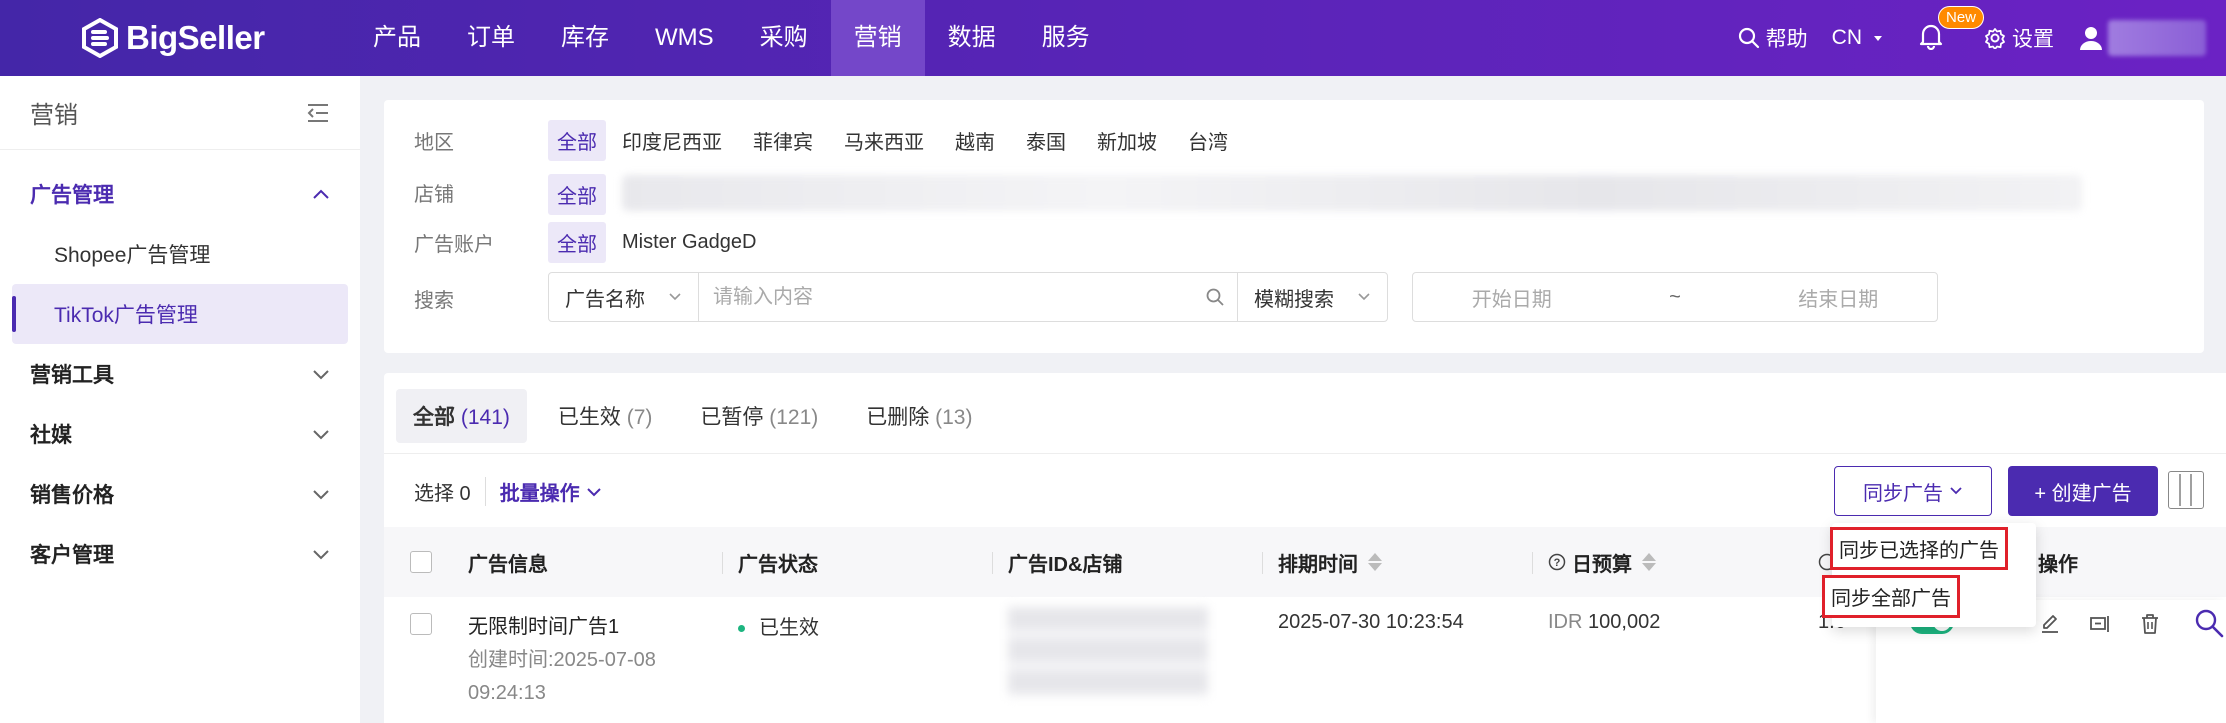 The image size is (2226, 723). I want to click on sidebar-group-label: 营销工具, so click(72, 375).